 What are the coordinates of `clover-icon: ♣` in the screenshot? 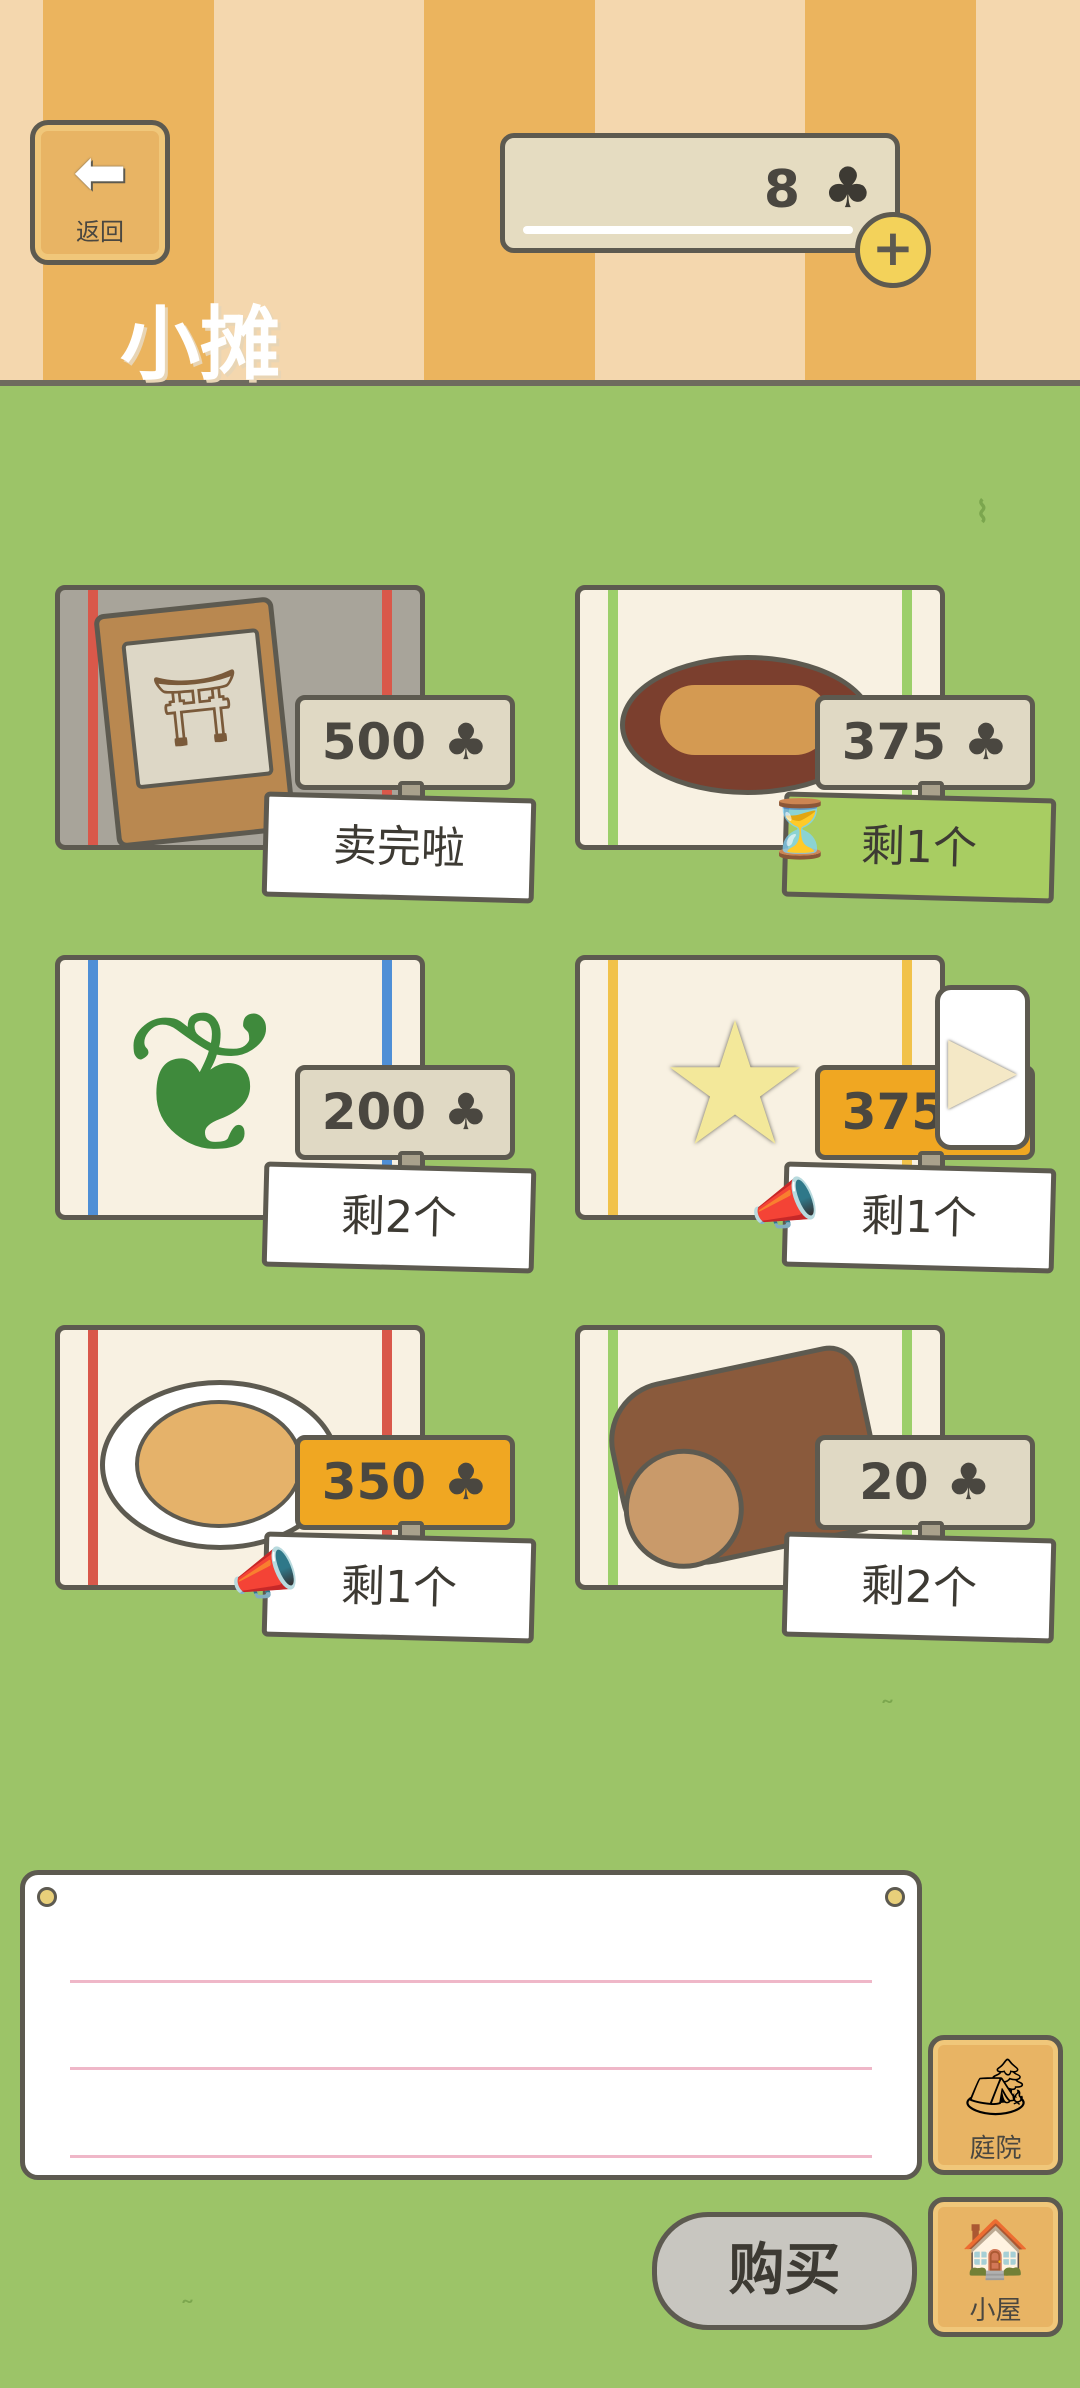 It's located at (847, 188).